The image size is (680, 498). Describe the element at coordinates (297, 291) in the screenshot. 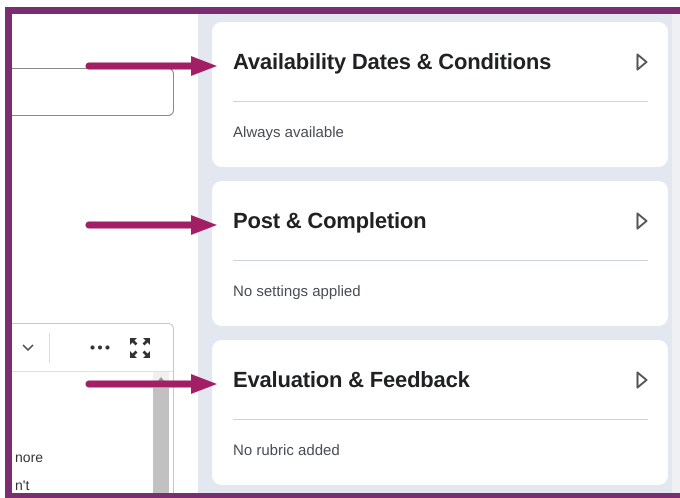

I see `card-summary: No settings applied` at that location.